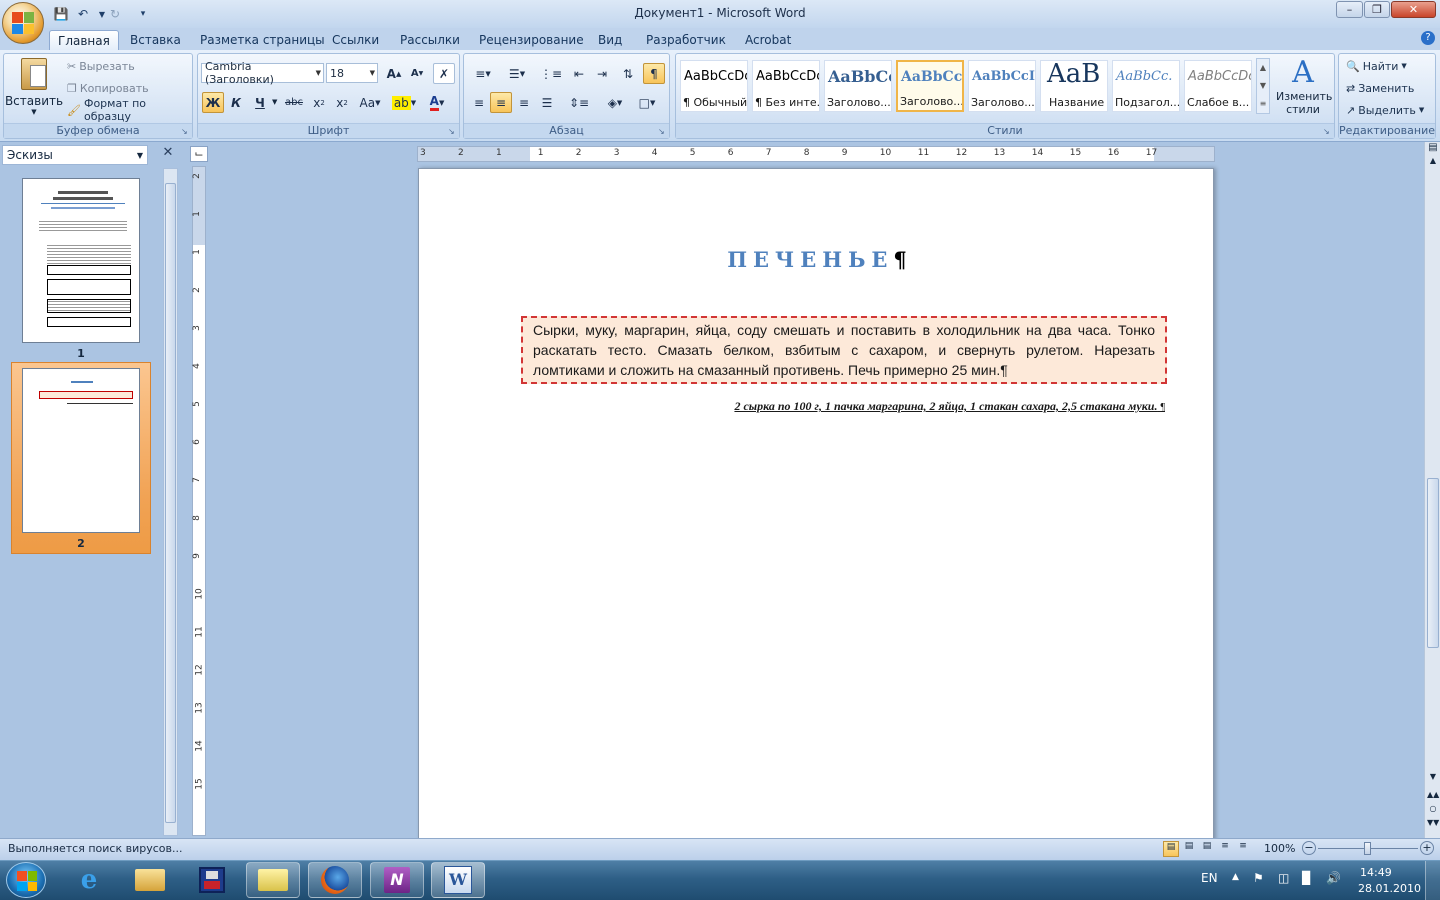 The image size is (1440, 900). What do you see at coordinates (816, 154) in the screenshot?
I see `horizontal-ruler: 3 2 1 1 2 3 4 5 6 7 8 9 10 11 12 13 14 15 16 17` at bounding box center [816, 154].